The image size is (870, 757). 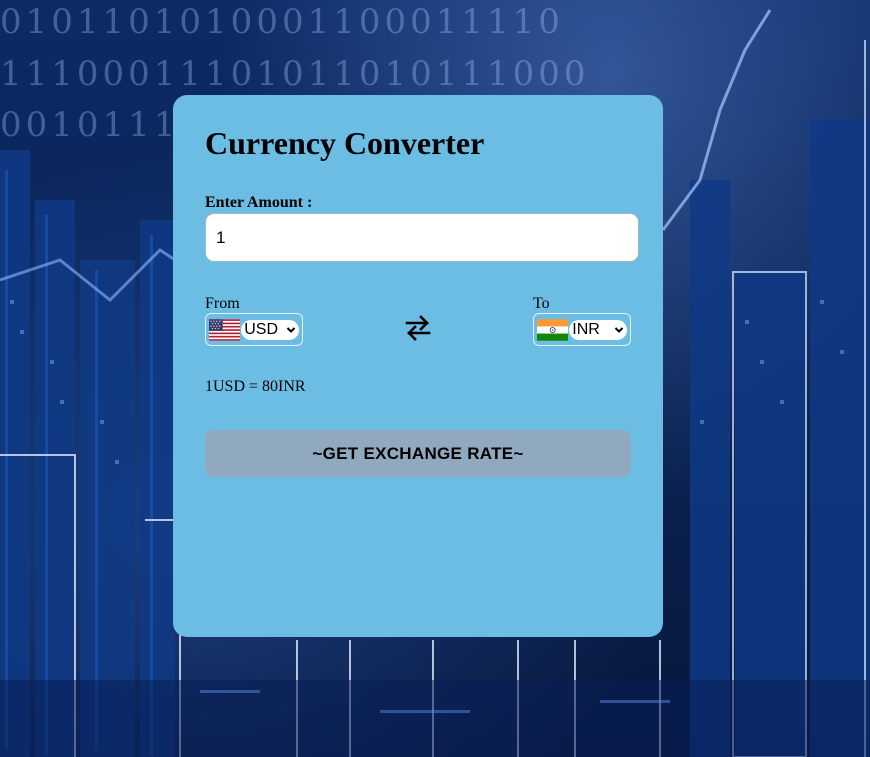 I want to click on to-currency-select: INR, so click(x=598, y=329).